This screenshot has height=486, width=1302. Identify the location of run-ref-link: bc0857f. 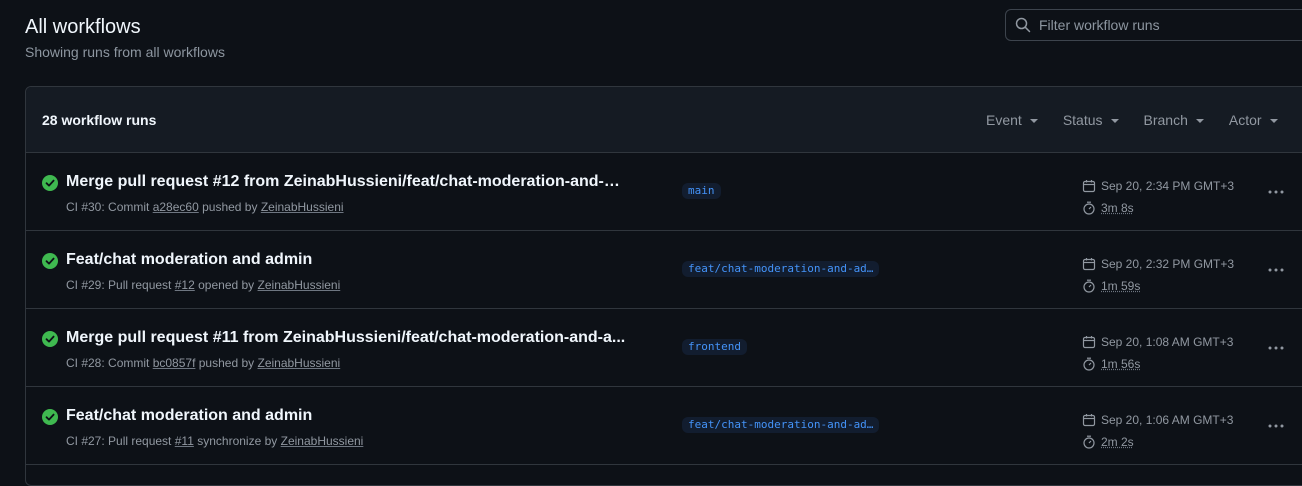
(174, 363).